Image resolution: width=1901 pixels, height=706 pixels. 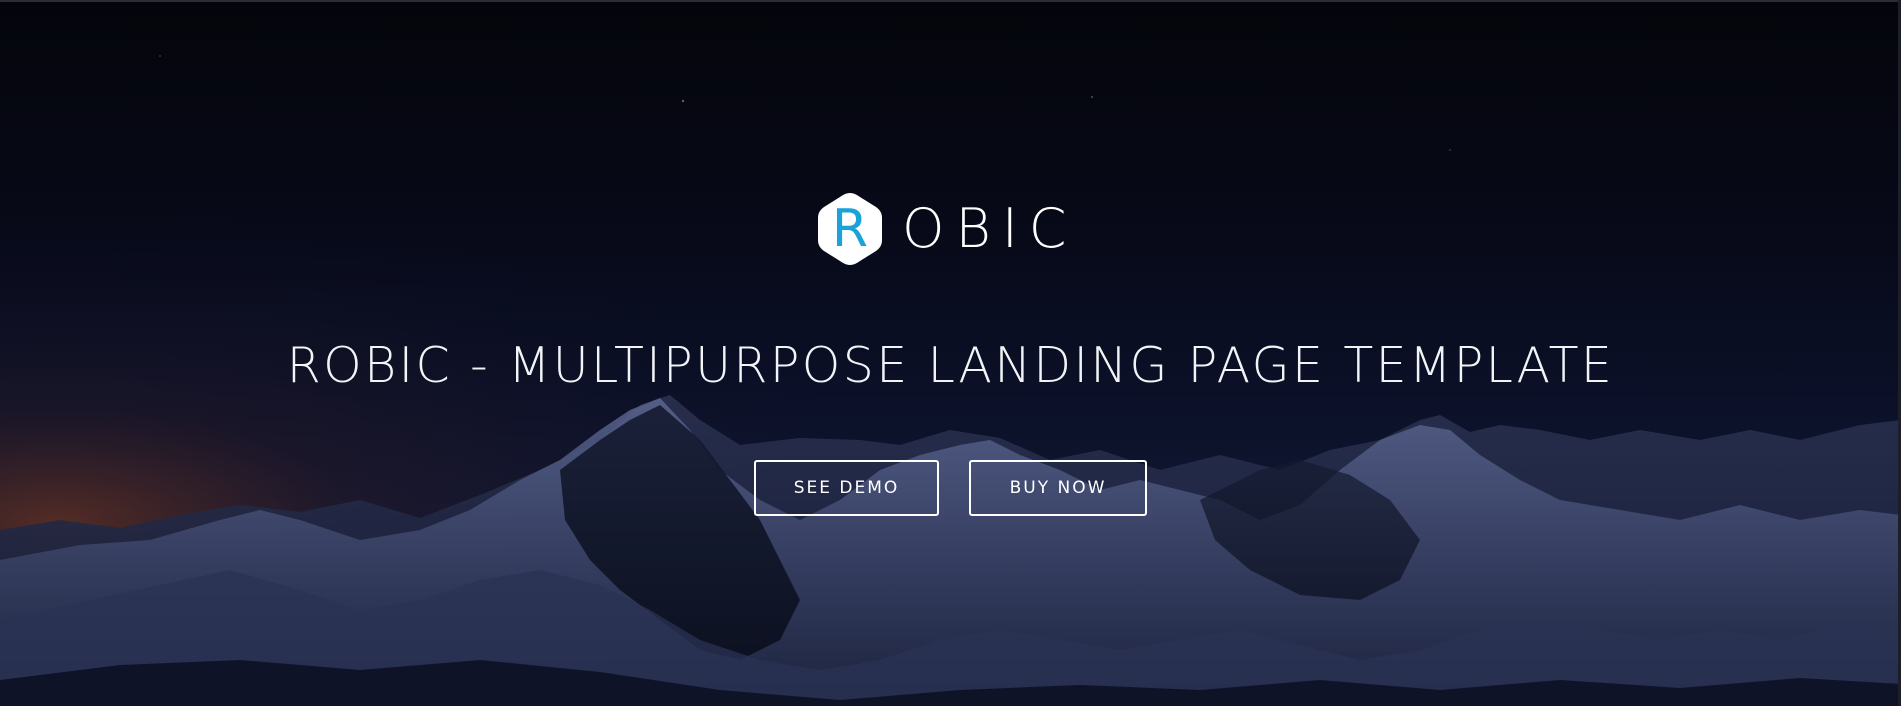 What do you see at coordinates (846, 488) in the screenshot?
I see `see-demo-button: SEE DEMO` at bounding box center [846, 488].